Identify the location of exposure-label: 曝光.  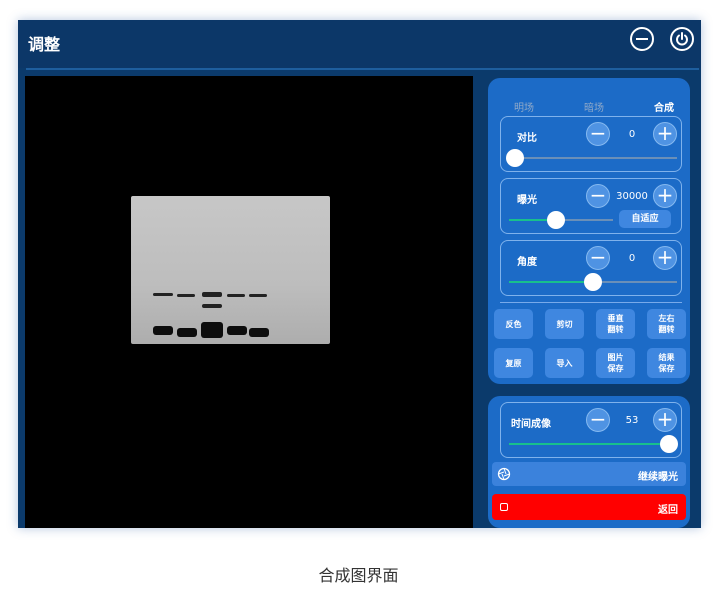
(527, 200).